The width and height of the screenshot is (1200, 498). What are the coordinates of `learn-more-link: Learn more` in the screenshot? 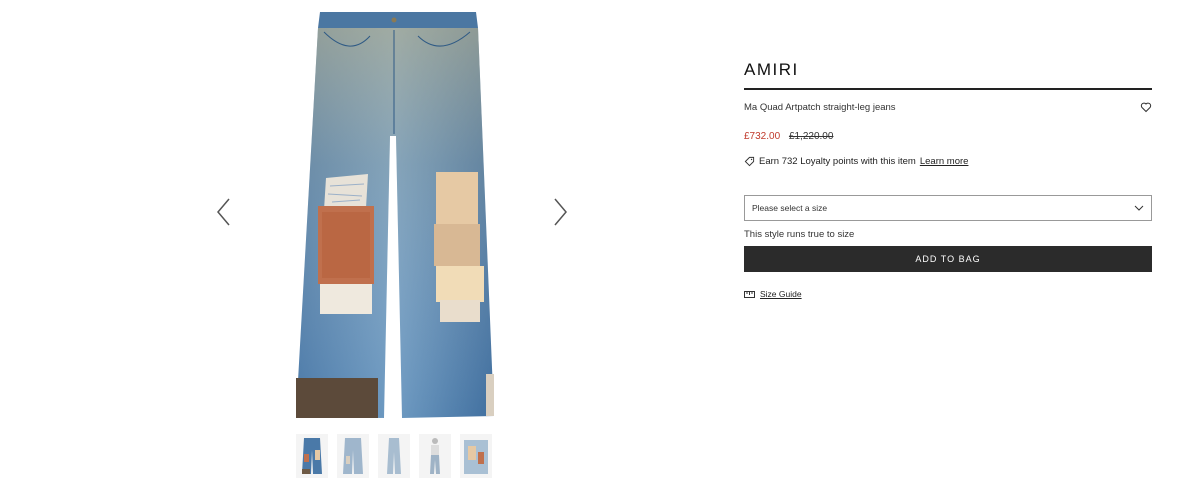 It's located at (944, 161).